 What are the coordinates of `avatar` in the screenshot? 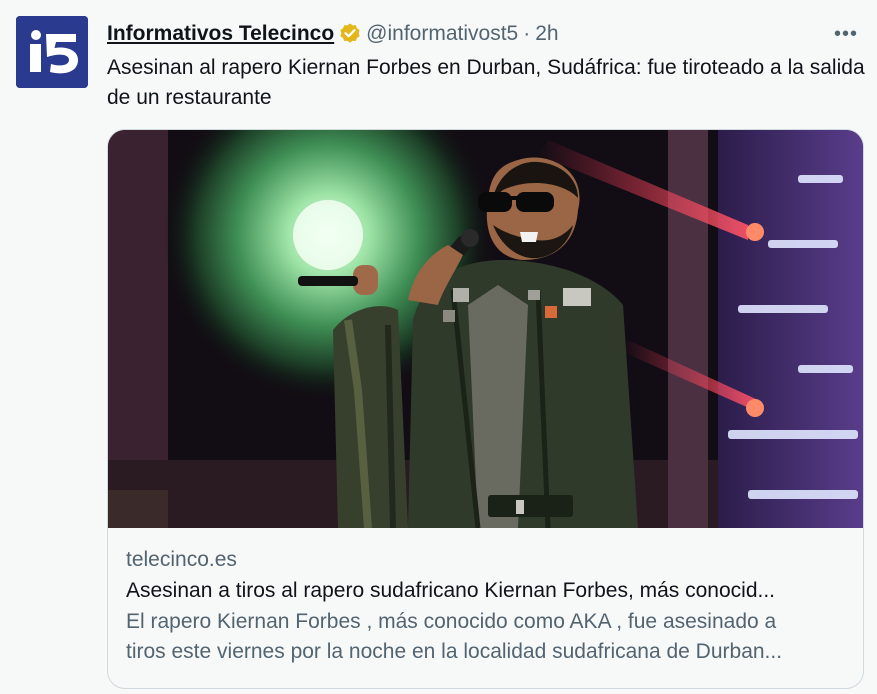 It's located at (52, 52).